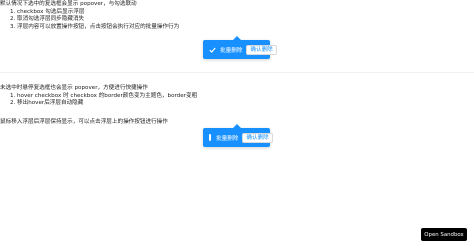  I want to click on note-text: 浮层内容可以放置操作按钮，点击按钮会执行对应的批量操作行为, so click(98, 26).